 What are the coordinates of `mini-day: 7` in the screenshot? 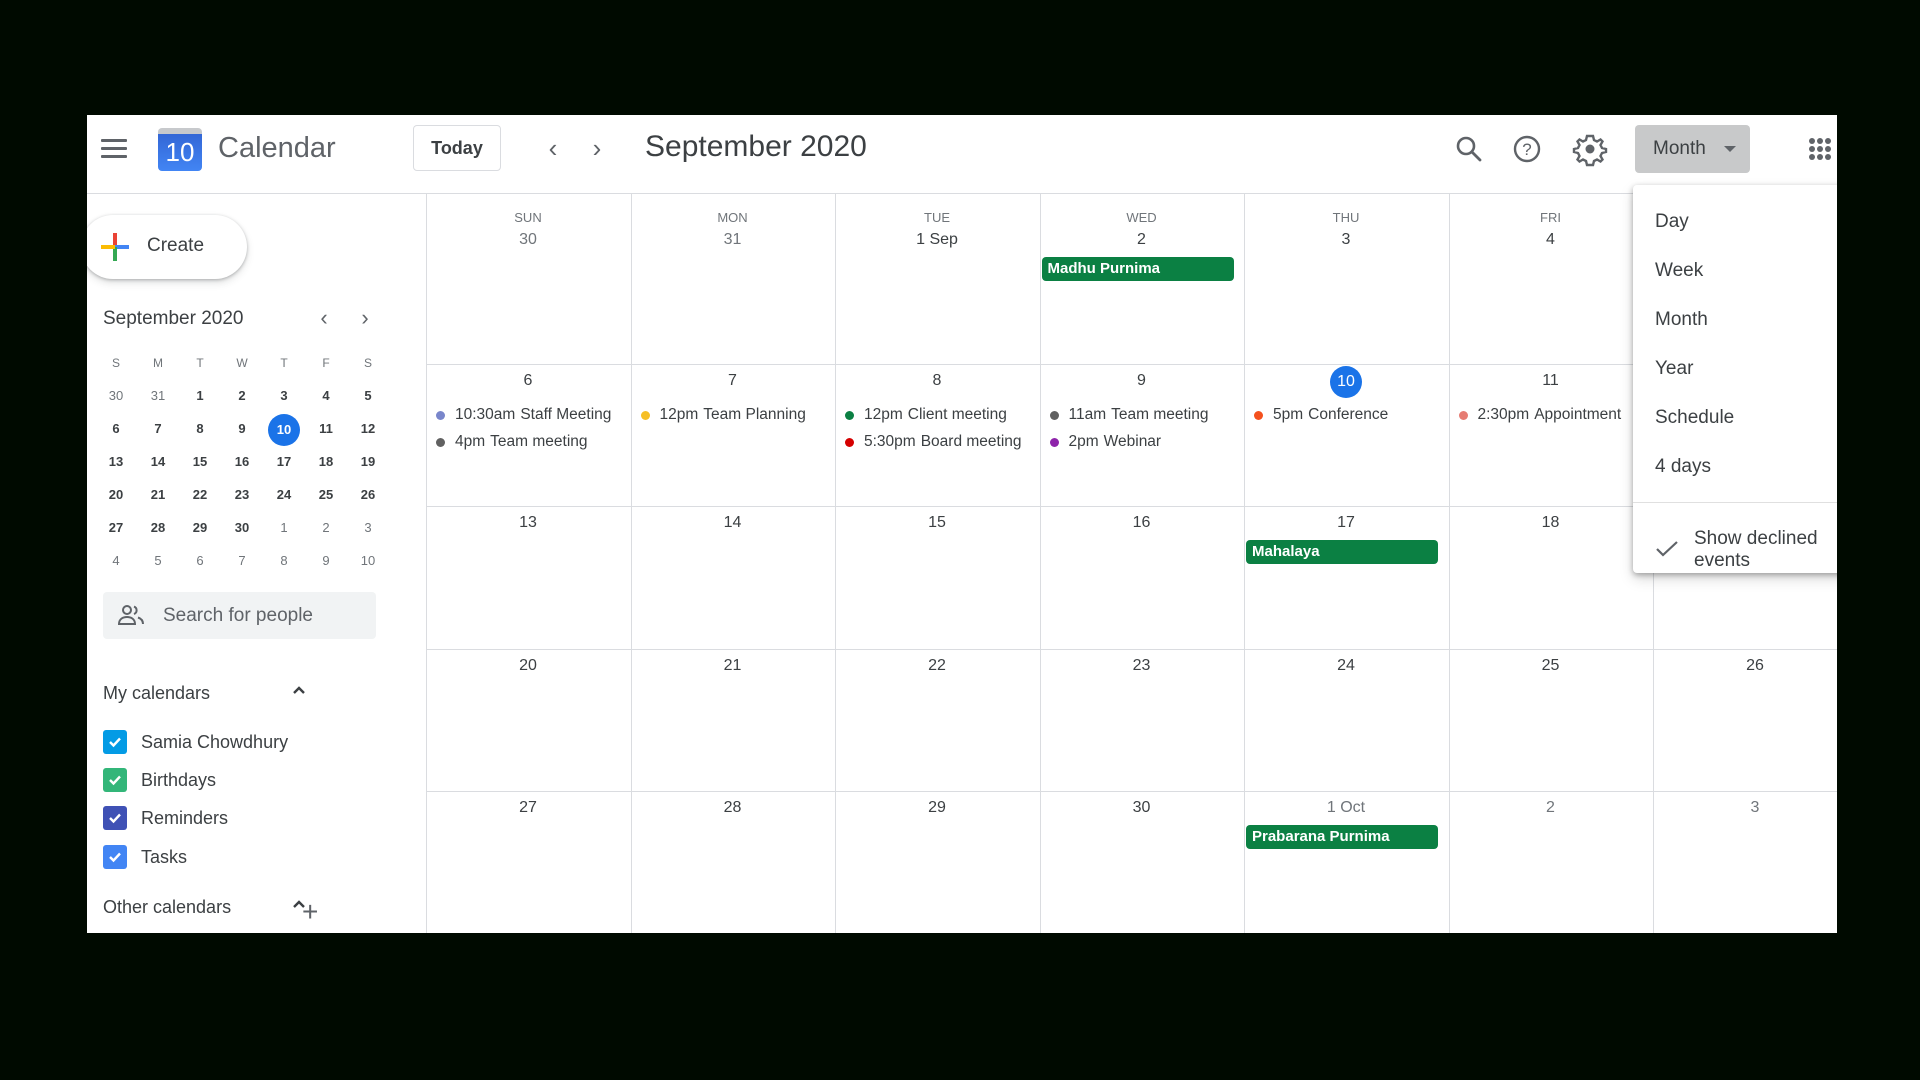 It's located at (158, 429).